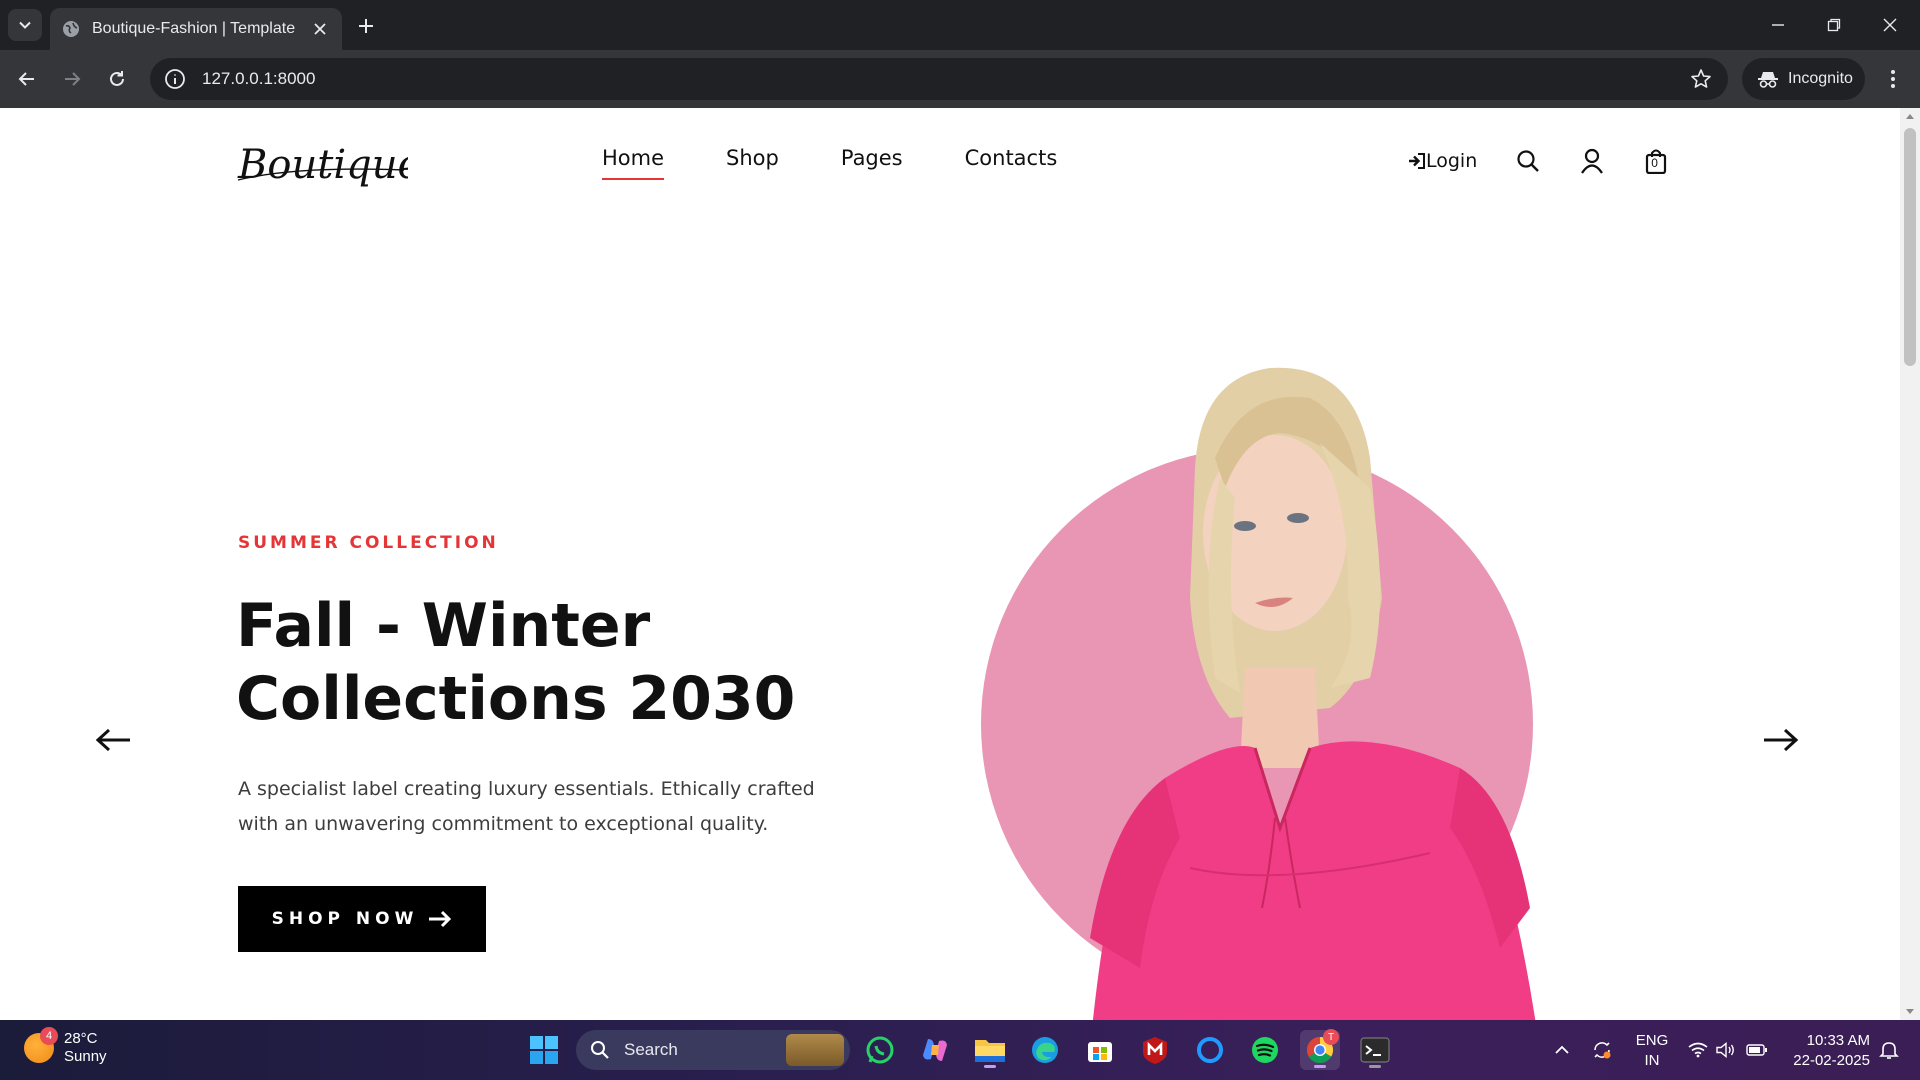 The image size is (1920, 1080). I want to click on show-hidden-icons-button, so click(1562, 1050).